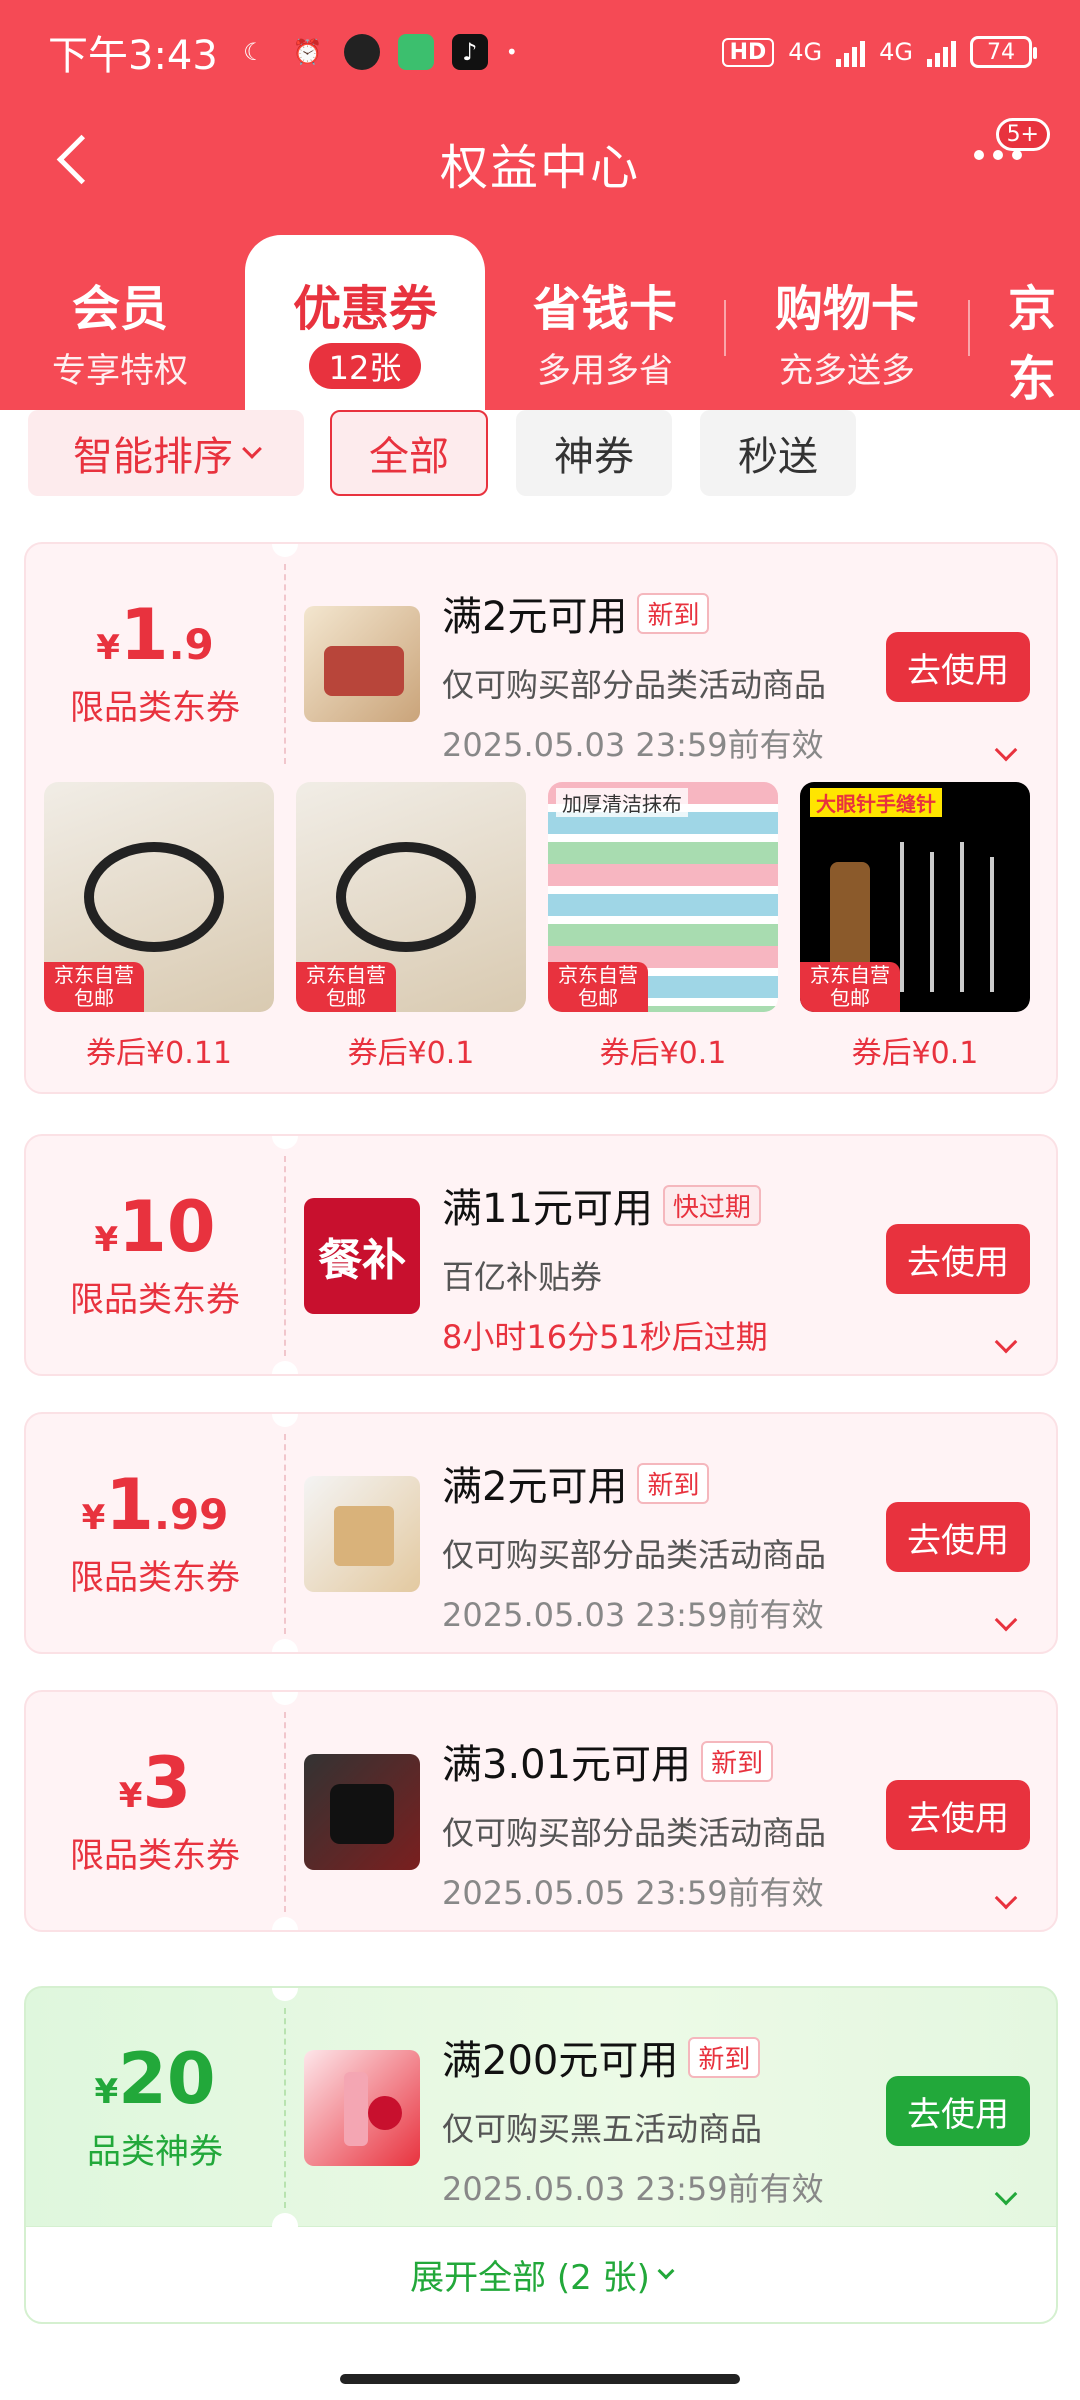  Describe the element at coordinates (254, 52) in the screenshot. I see `moon-icon: ☾` at that location.